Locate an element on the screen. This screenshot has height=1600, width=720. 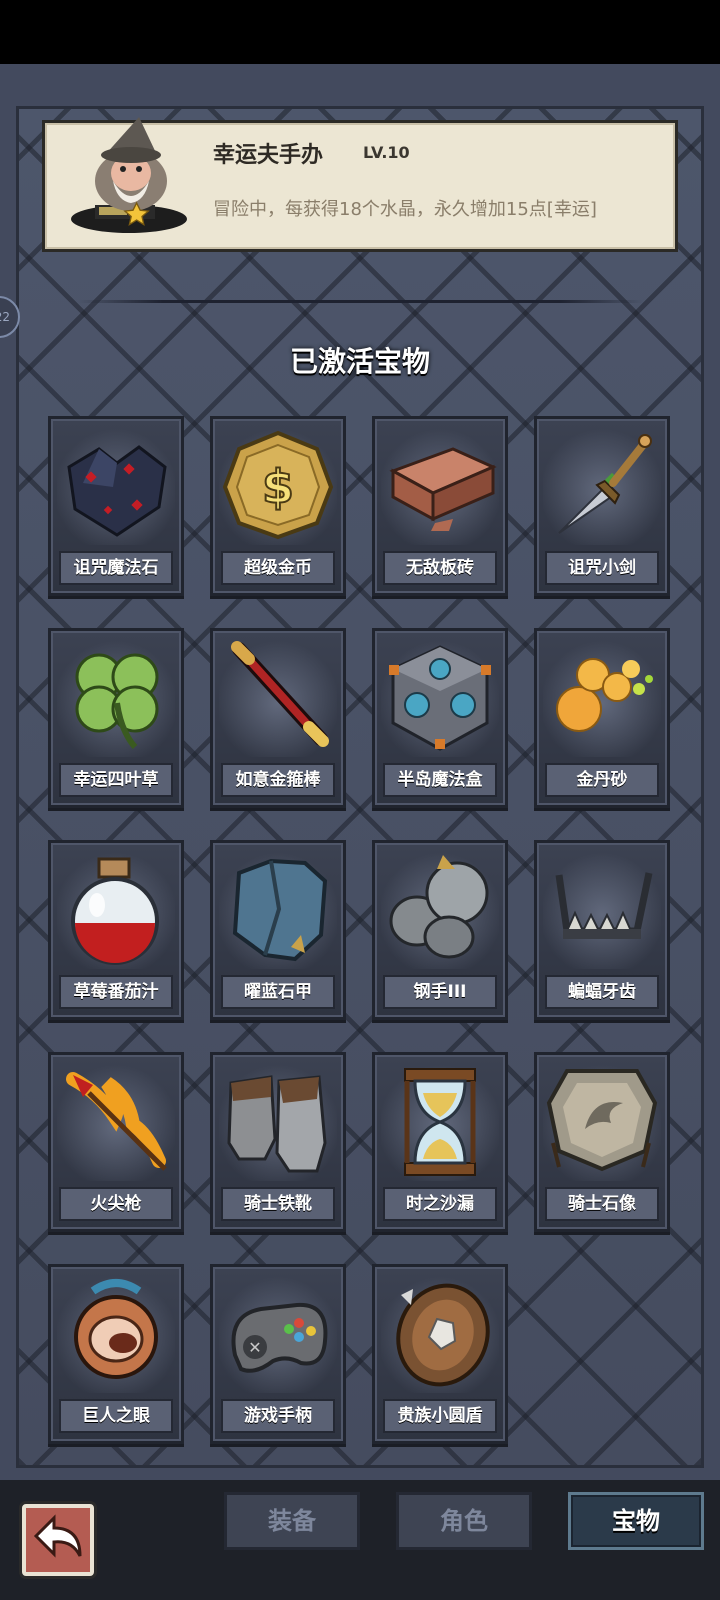
giant-eye-icon is located at coordinates (116, 1329).